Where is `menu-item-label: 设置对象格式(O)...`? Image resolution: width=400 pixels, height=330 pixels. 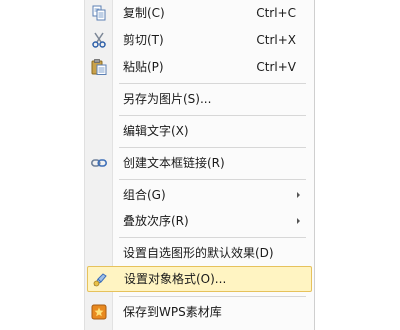 menu-item-label: 设置对象格式(O)... is located at coordinates (175, 279).